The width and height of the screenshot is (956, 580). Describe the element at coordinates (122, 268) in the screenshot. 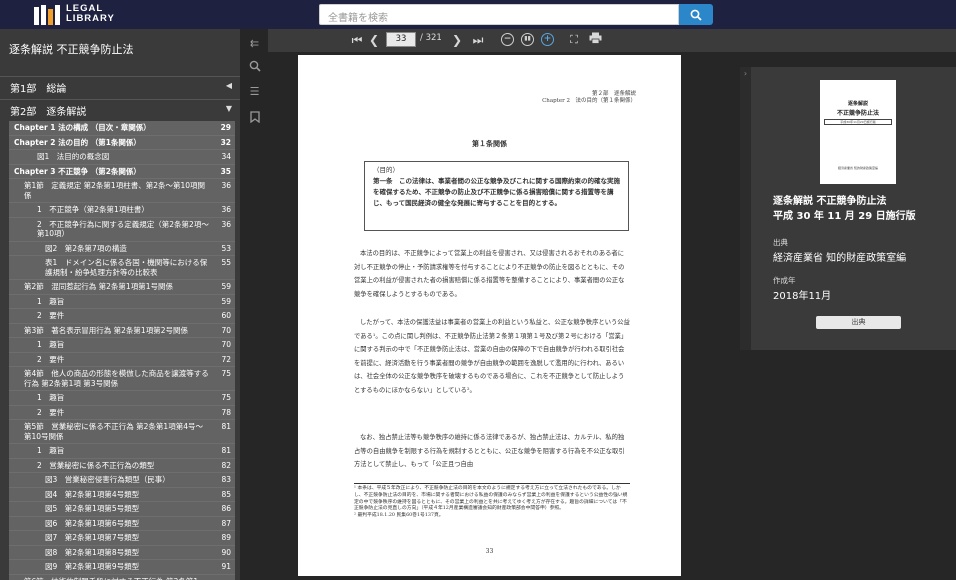

I see `toc-item: 表1 ドメイン名に係る各国・機関等における保護規制・紛争処理方針等の比較表 55` at that location.